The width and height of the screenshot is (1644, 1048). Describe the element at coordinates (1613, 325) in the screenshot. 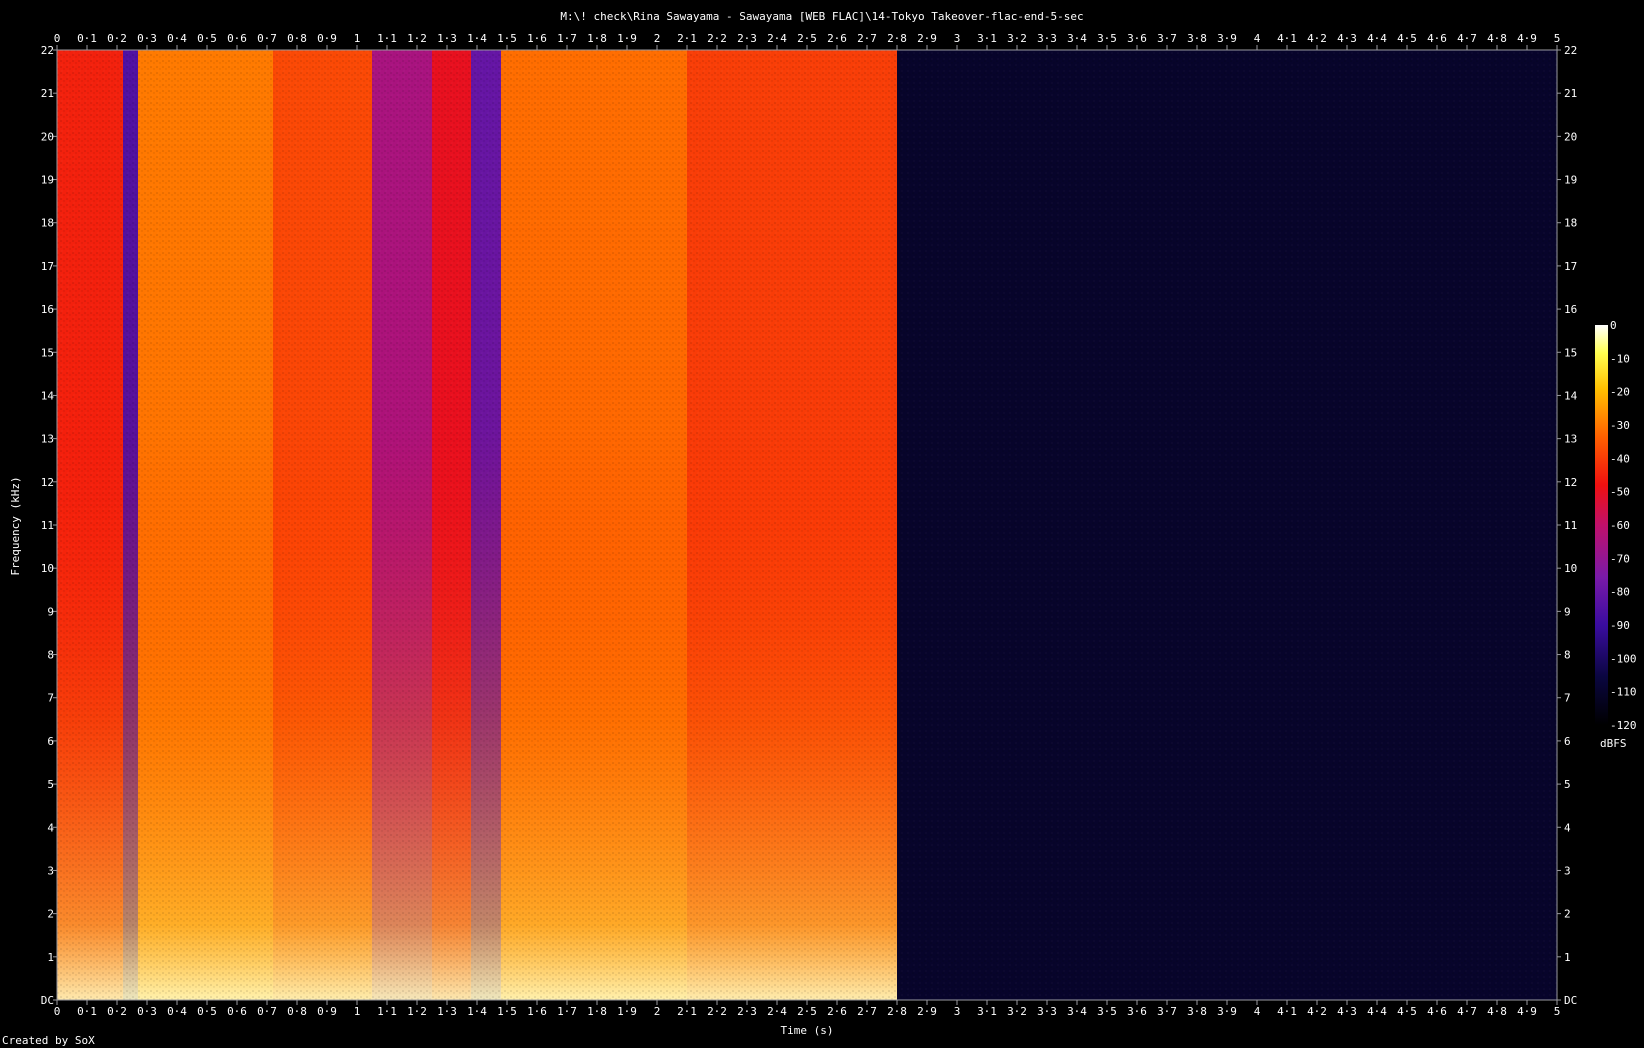

I see `colorbar-tick-label: 0` at that location.